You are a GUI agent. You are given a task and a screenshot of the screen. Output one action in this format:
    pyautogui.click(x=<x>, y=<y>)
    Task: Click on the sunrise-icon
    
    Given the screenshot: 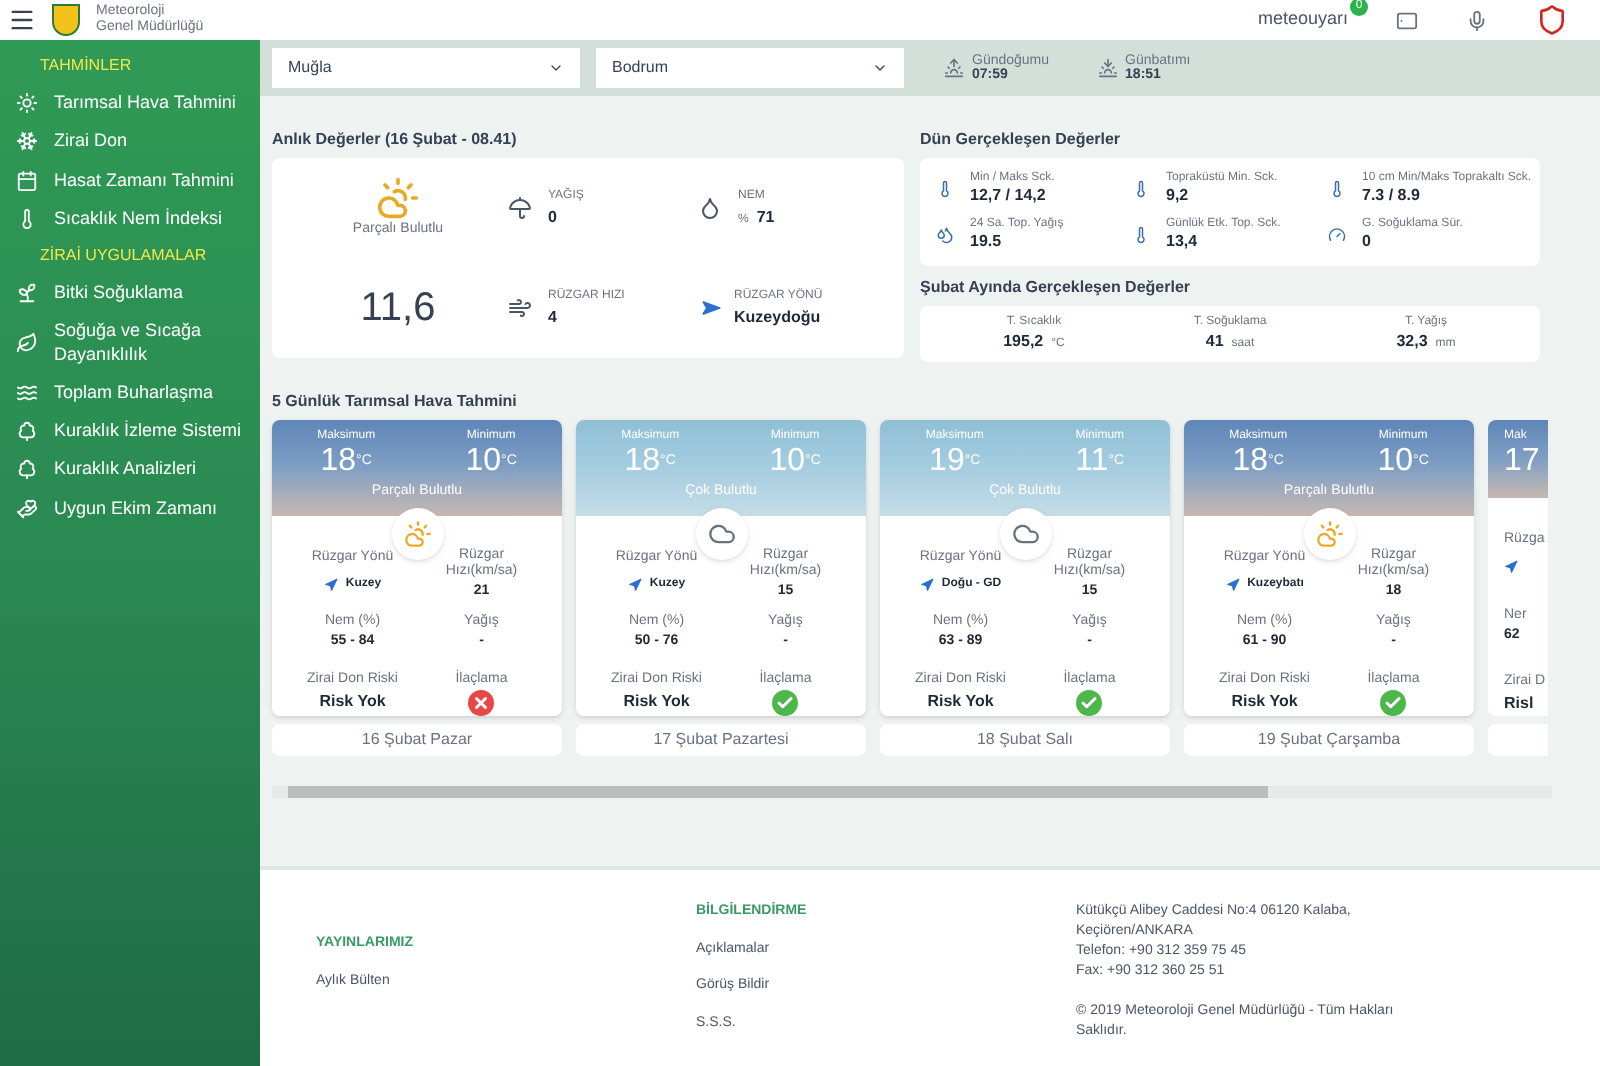 What is the action you would take?
    pyautogui.click(x=954, y=68)
    